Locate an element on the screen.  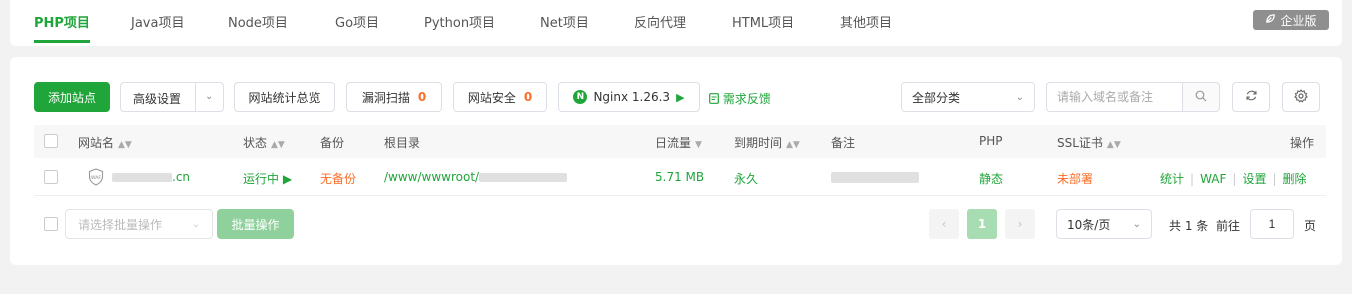
category-select: 全部分类 ⌄ is located at coordinates (968, 97).